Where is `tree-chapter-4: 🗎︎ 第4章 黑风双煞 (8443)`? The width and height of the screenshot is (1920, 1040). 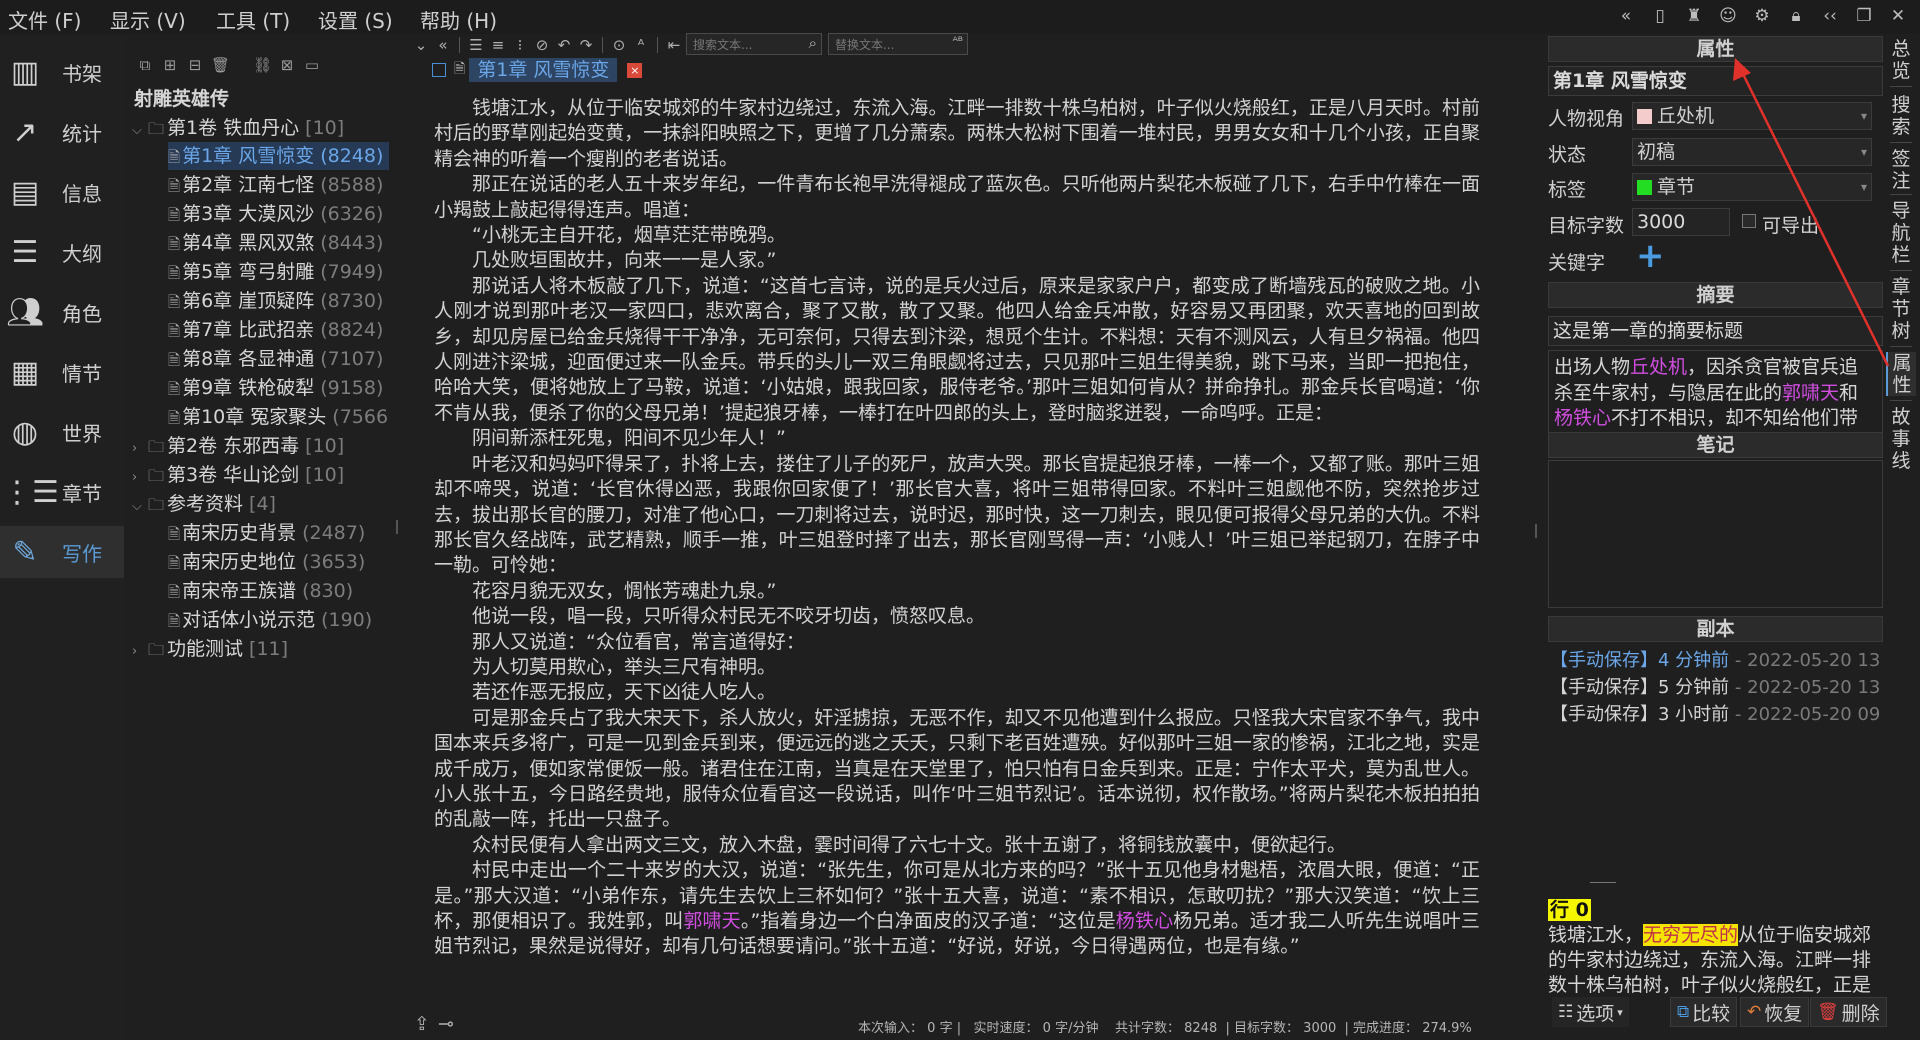
tree-chapter-4: 🗎︎ 第4章 黑风双煞 (8443) is located at coordinates (275, 243).